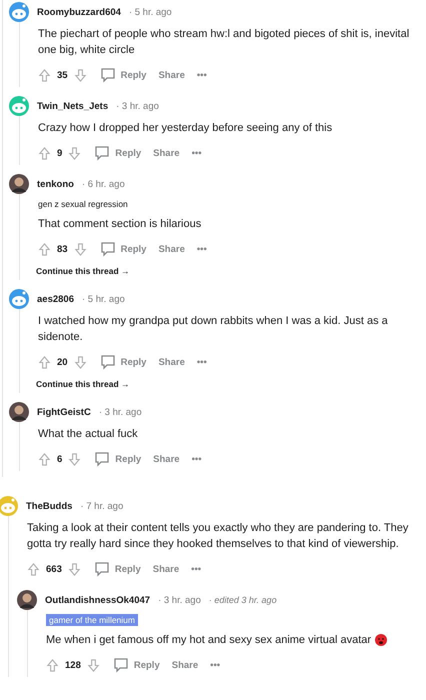 The image size is (426, 700). I want to click on vote-count: 83, so click(62, 249).